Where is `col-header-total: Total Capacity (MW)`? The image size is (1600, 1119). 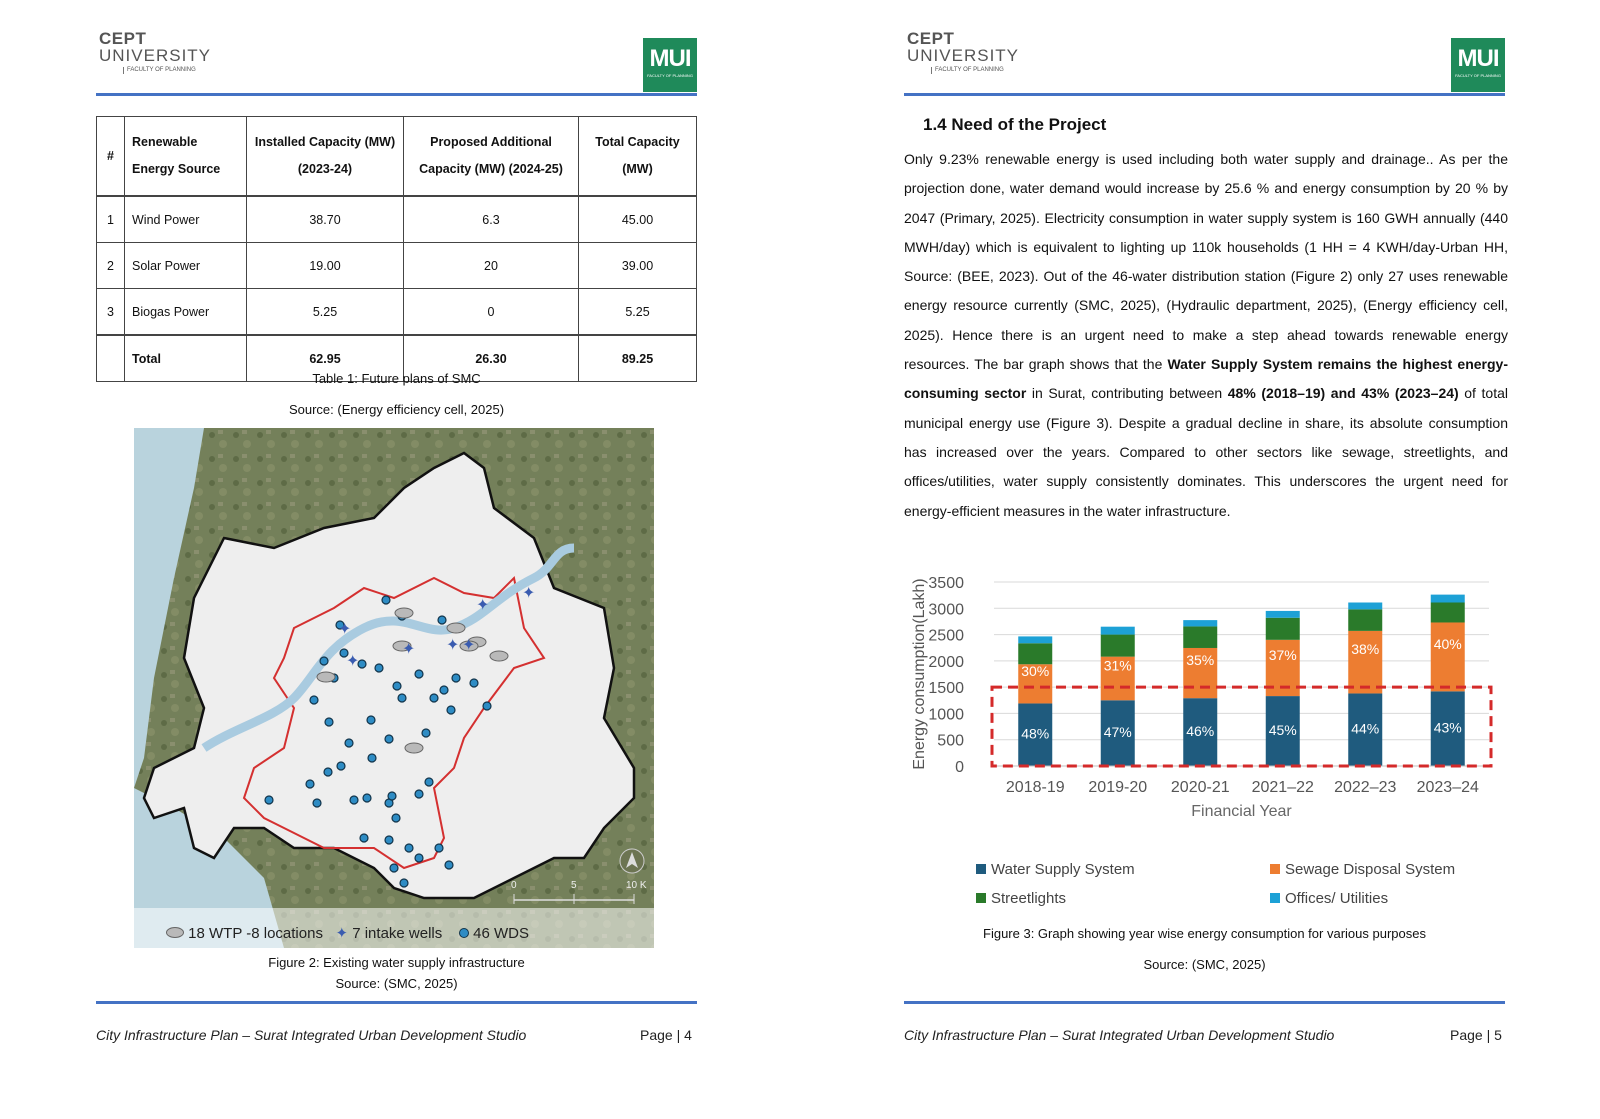 col-header-total: Total Capacity (MW) is located at coordinates (637, 156).